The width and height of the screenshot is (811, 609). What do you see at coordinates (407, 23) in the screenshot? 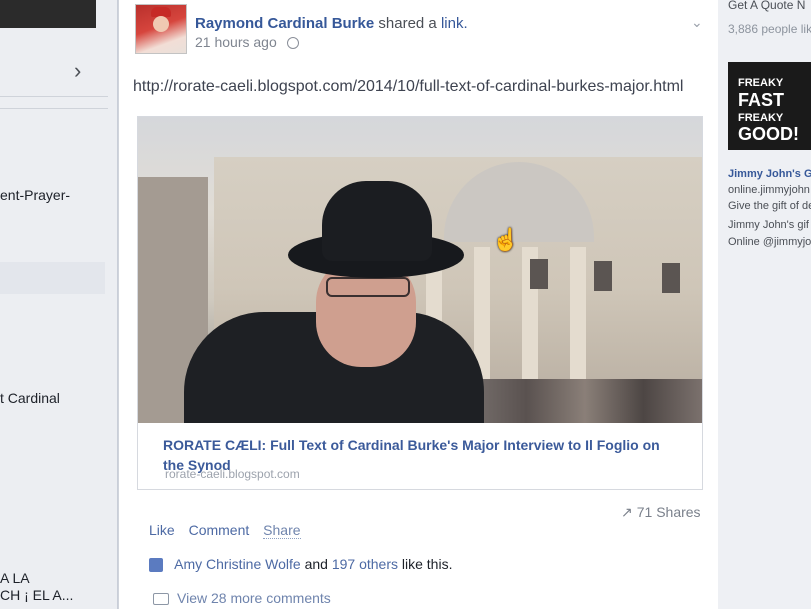
I see `post-action-text: shared a` at bounding box center [407, 23].